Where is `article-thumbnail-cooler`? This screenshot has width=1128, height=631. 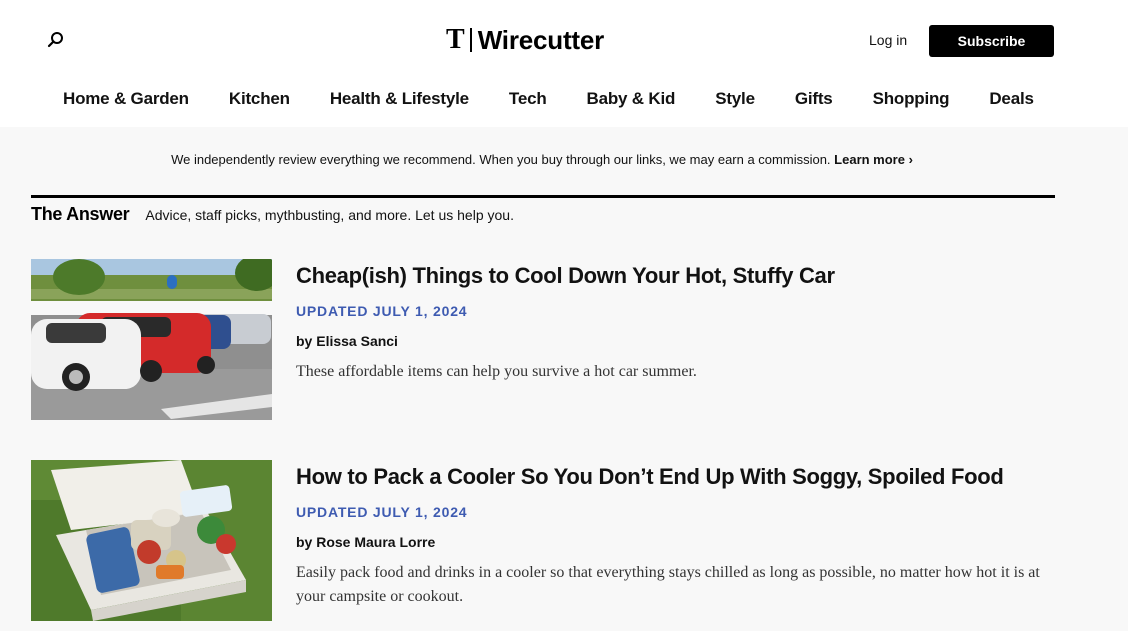
article-thumbnail-cooler is located at coordinates (151, 540).